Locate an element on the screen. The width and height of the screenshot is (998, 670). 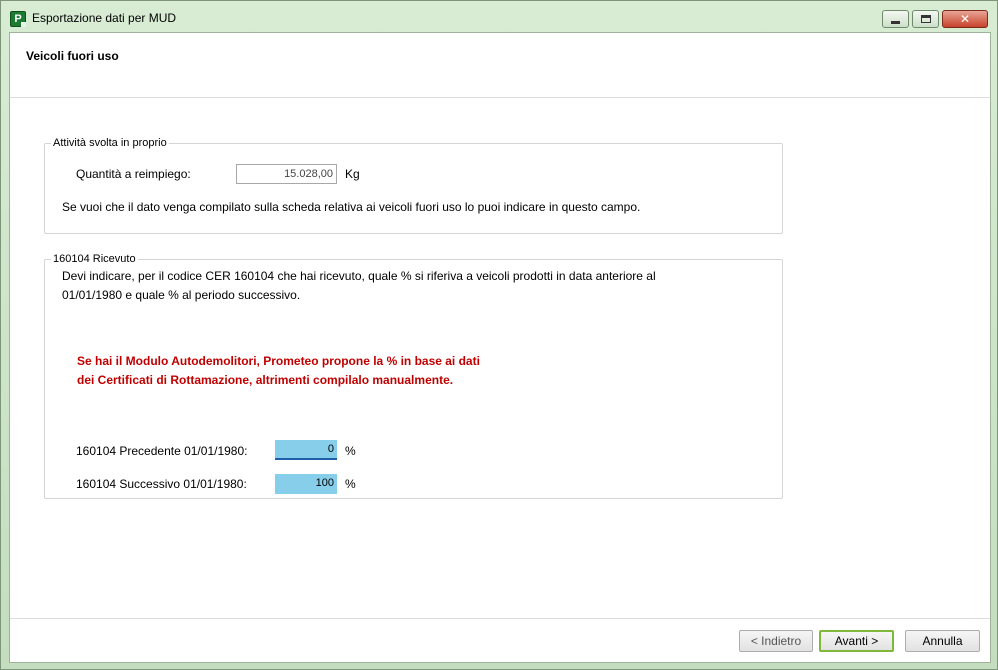
header-divider is located at coordinates (500, 97).